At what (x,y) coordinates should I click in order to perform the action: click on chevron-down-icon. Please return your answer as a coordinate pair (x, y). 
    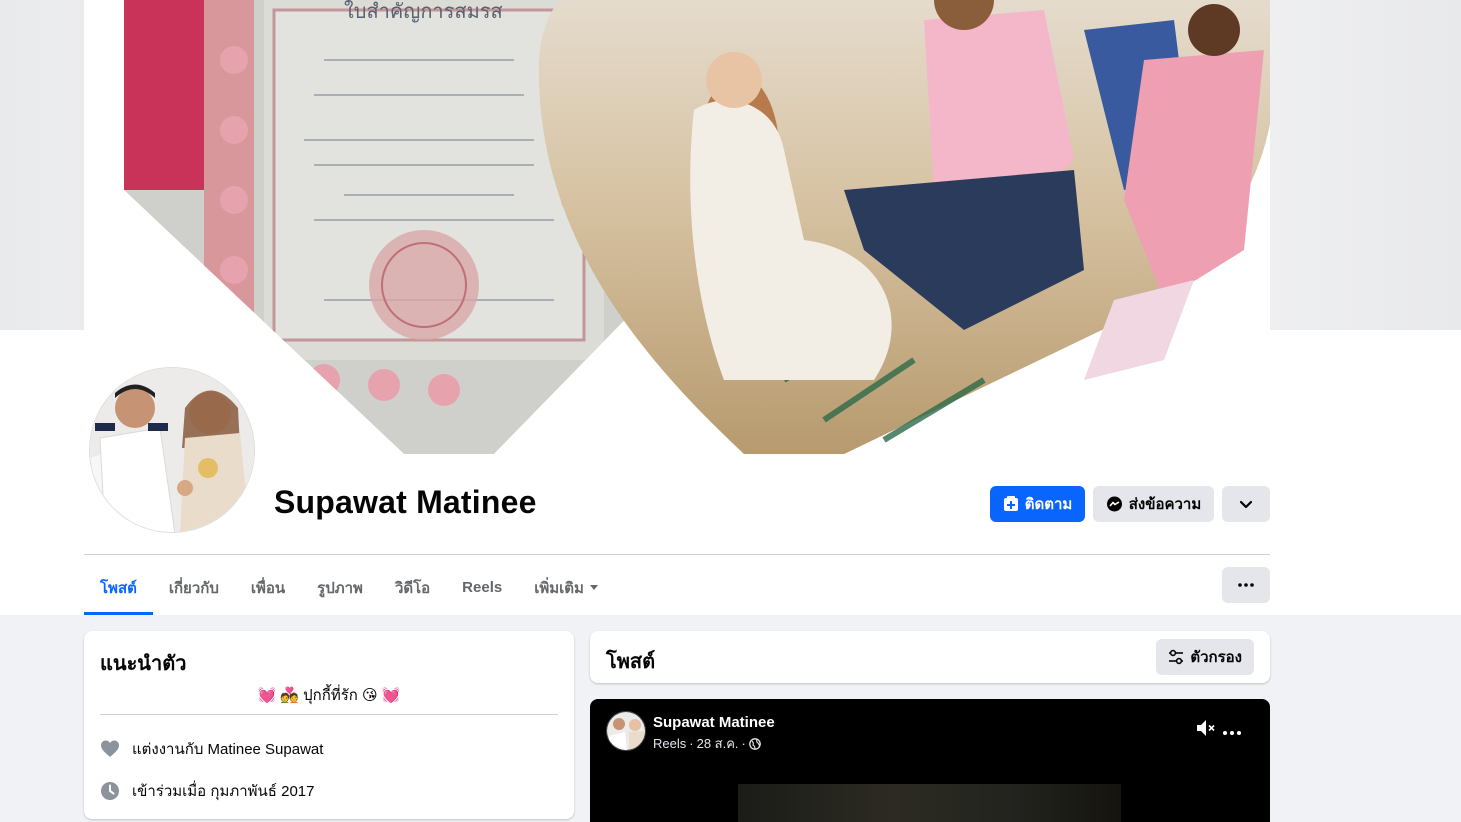
    Looking at the image, I should click on (1246, 504).